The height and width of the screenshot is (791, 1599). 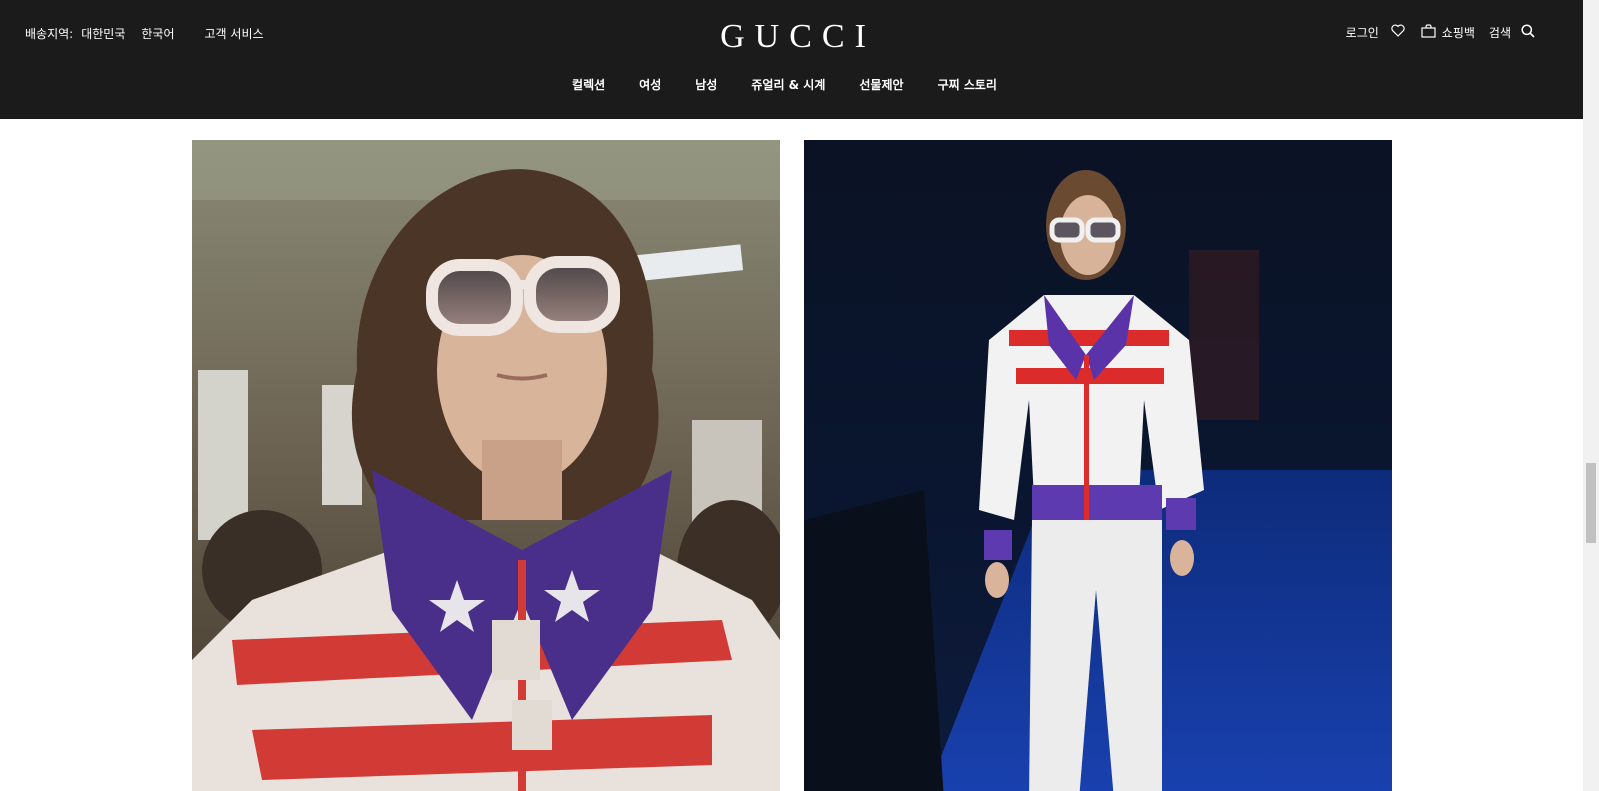 I want to click on login-link: 로그인, so click(x=1362, y=32).